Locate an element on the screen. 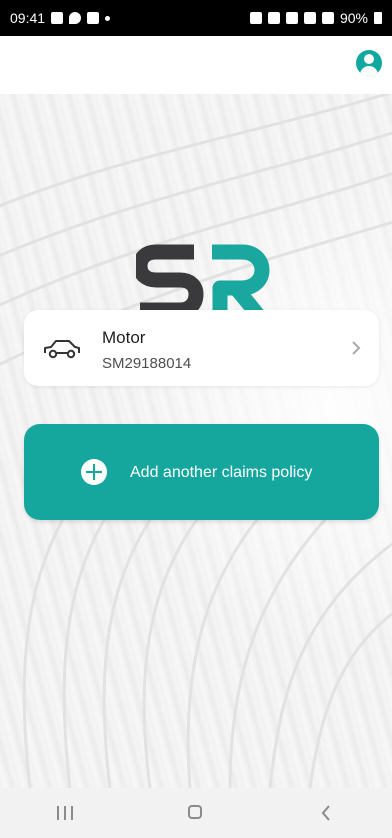 The image size is (392, 838). image-notification-icon is located at coordinates (57, 18).